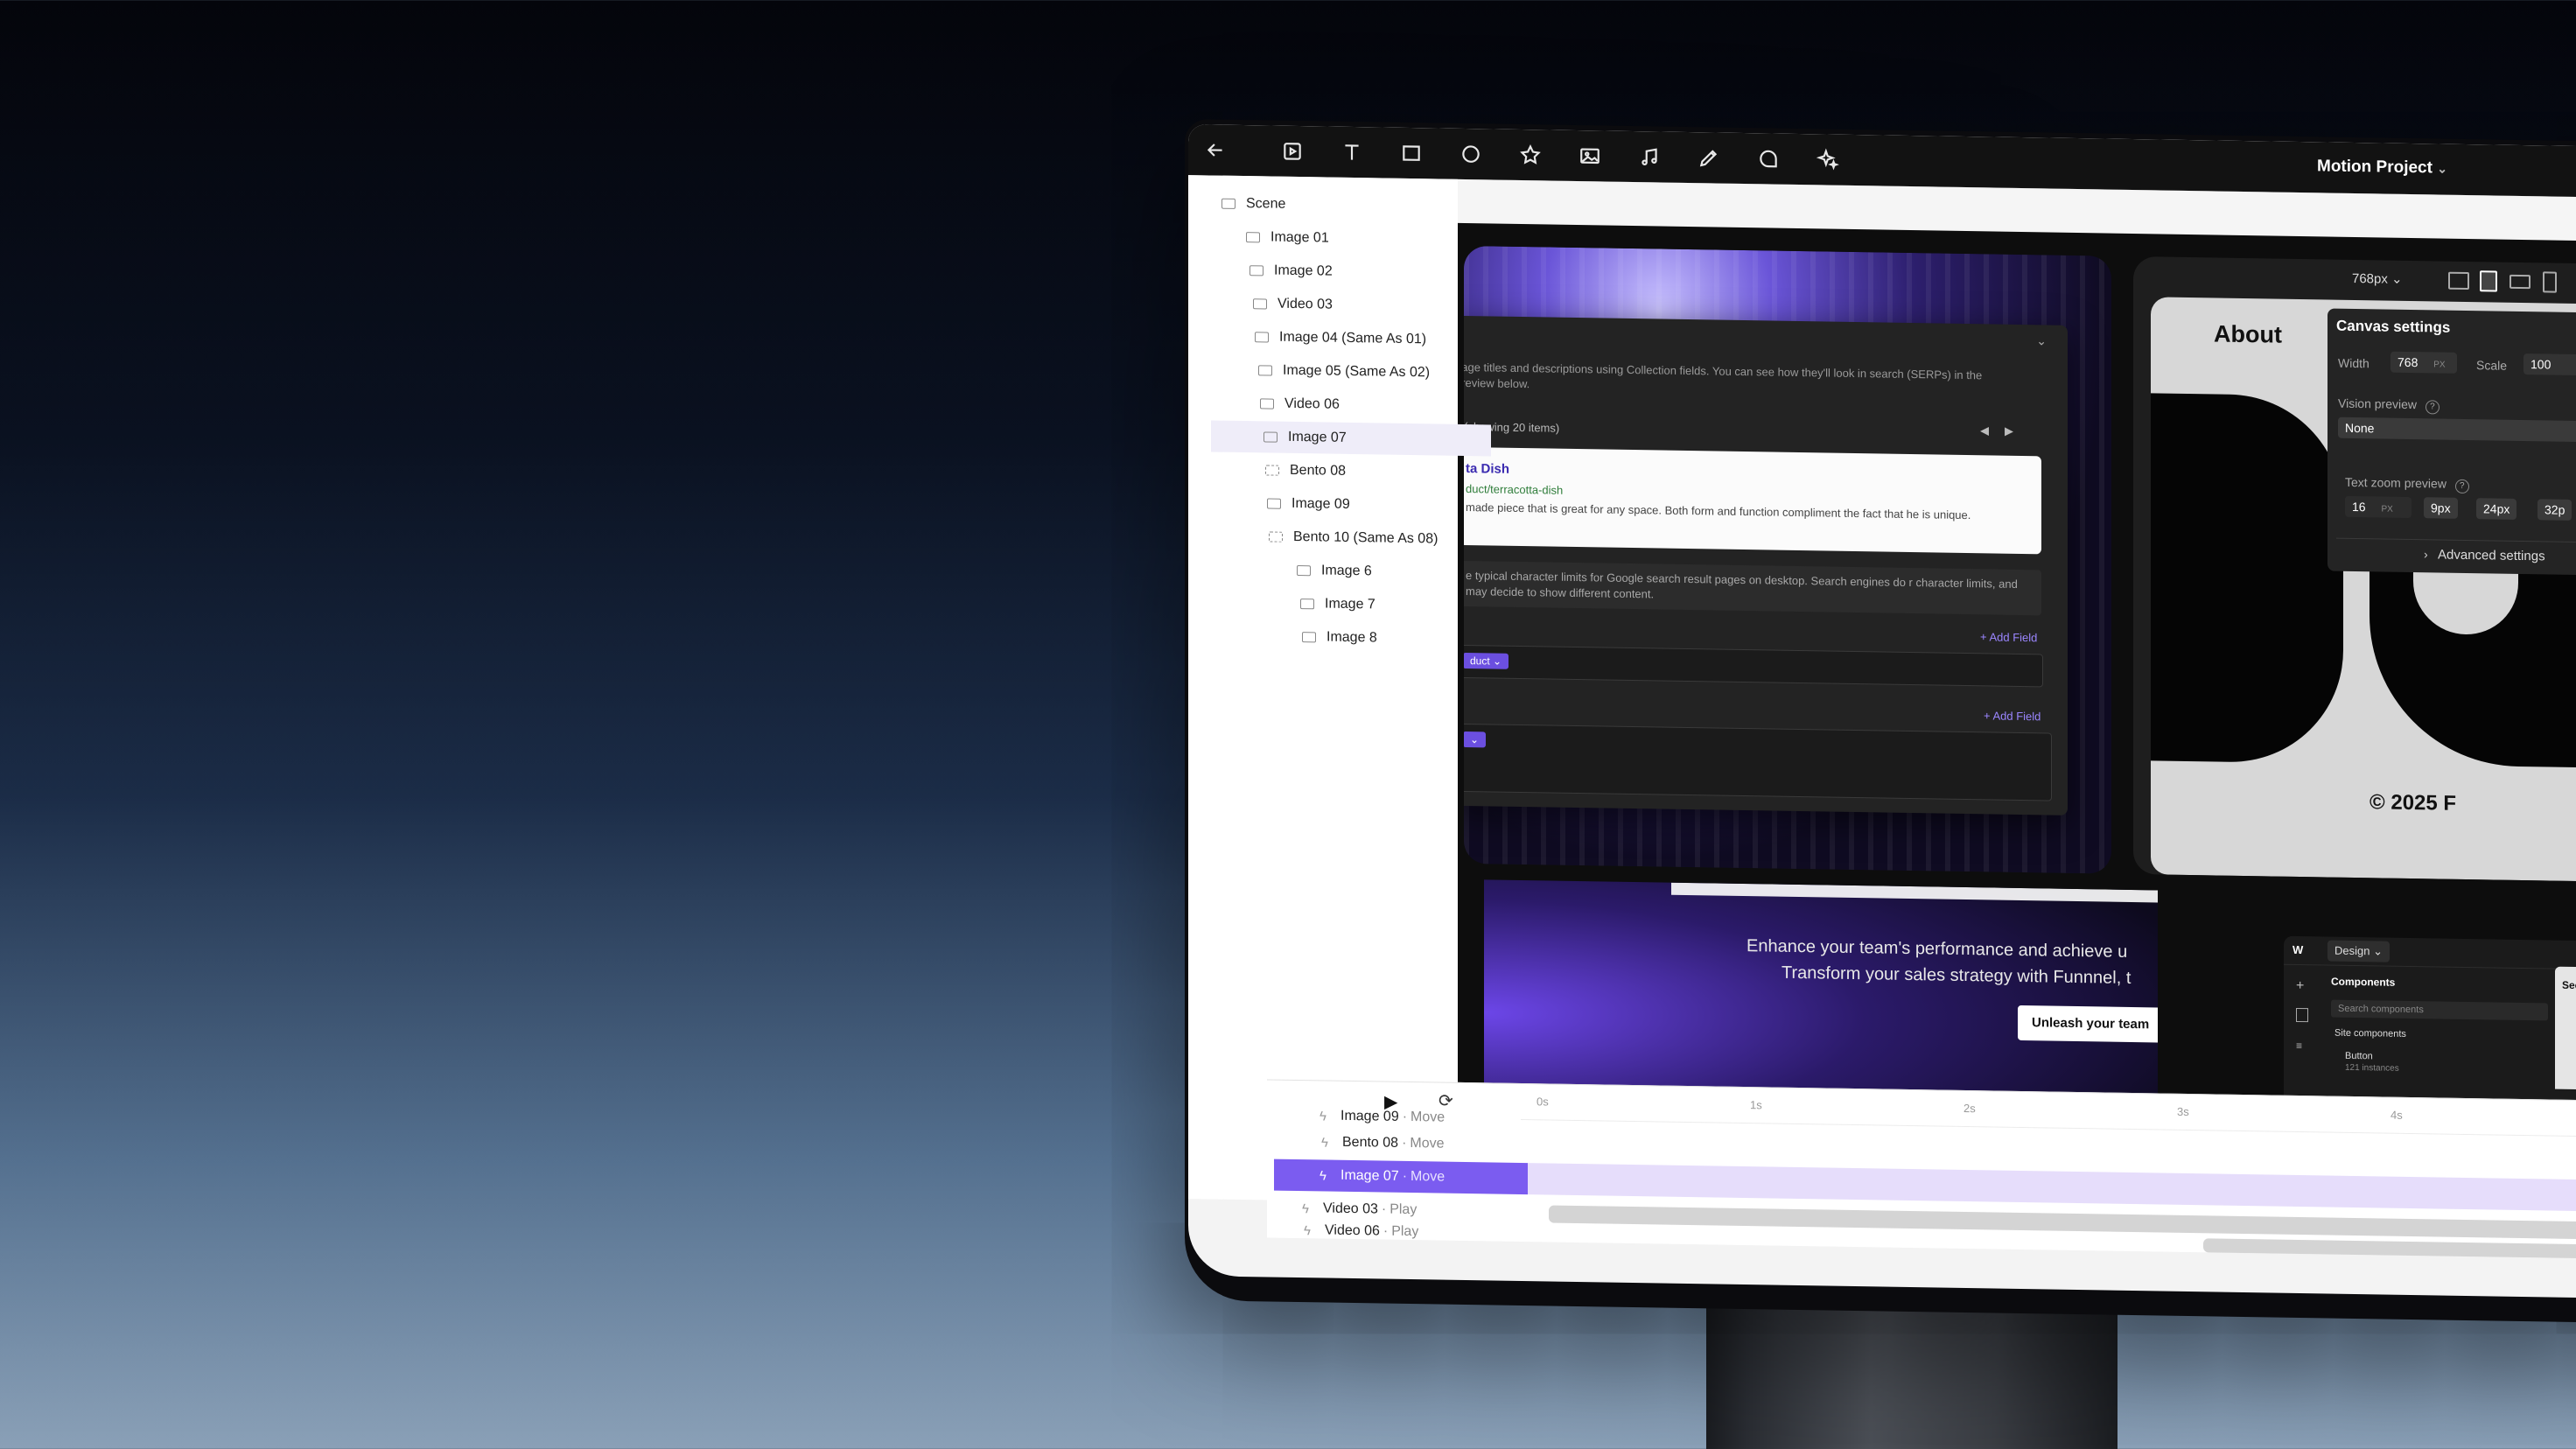 The width and height of the screenshot is (2576, 1449). I want to click on layer-image-02: Image 02, so click(1359, 272).